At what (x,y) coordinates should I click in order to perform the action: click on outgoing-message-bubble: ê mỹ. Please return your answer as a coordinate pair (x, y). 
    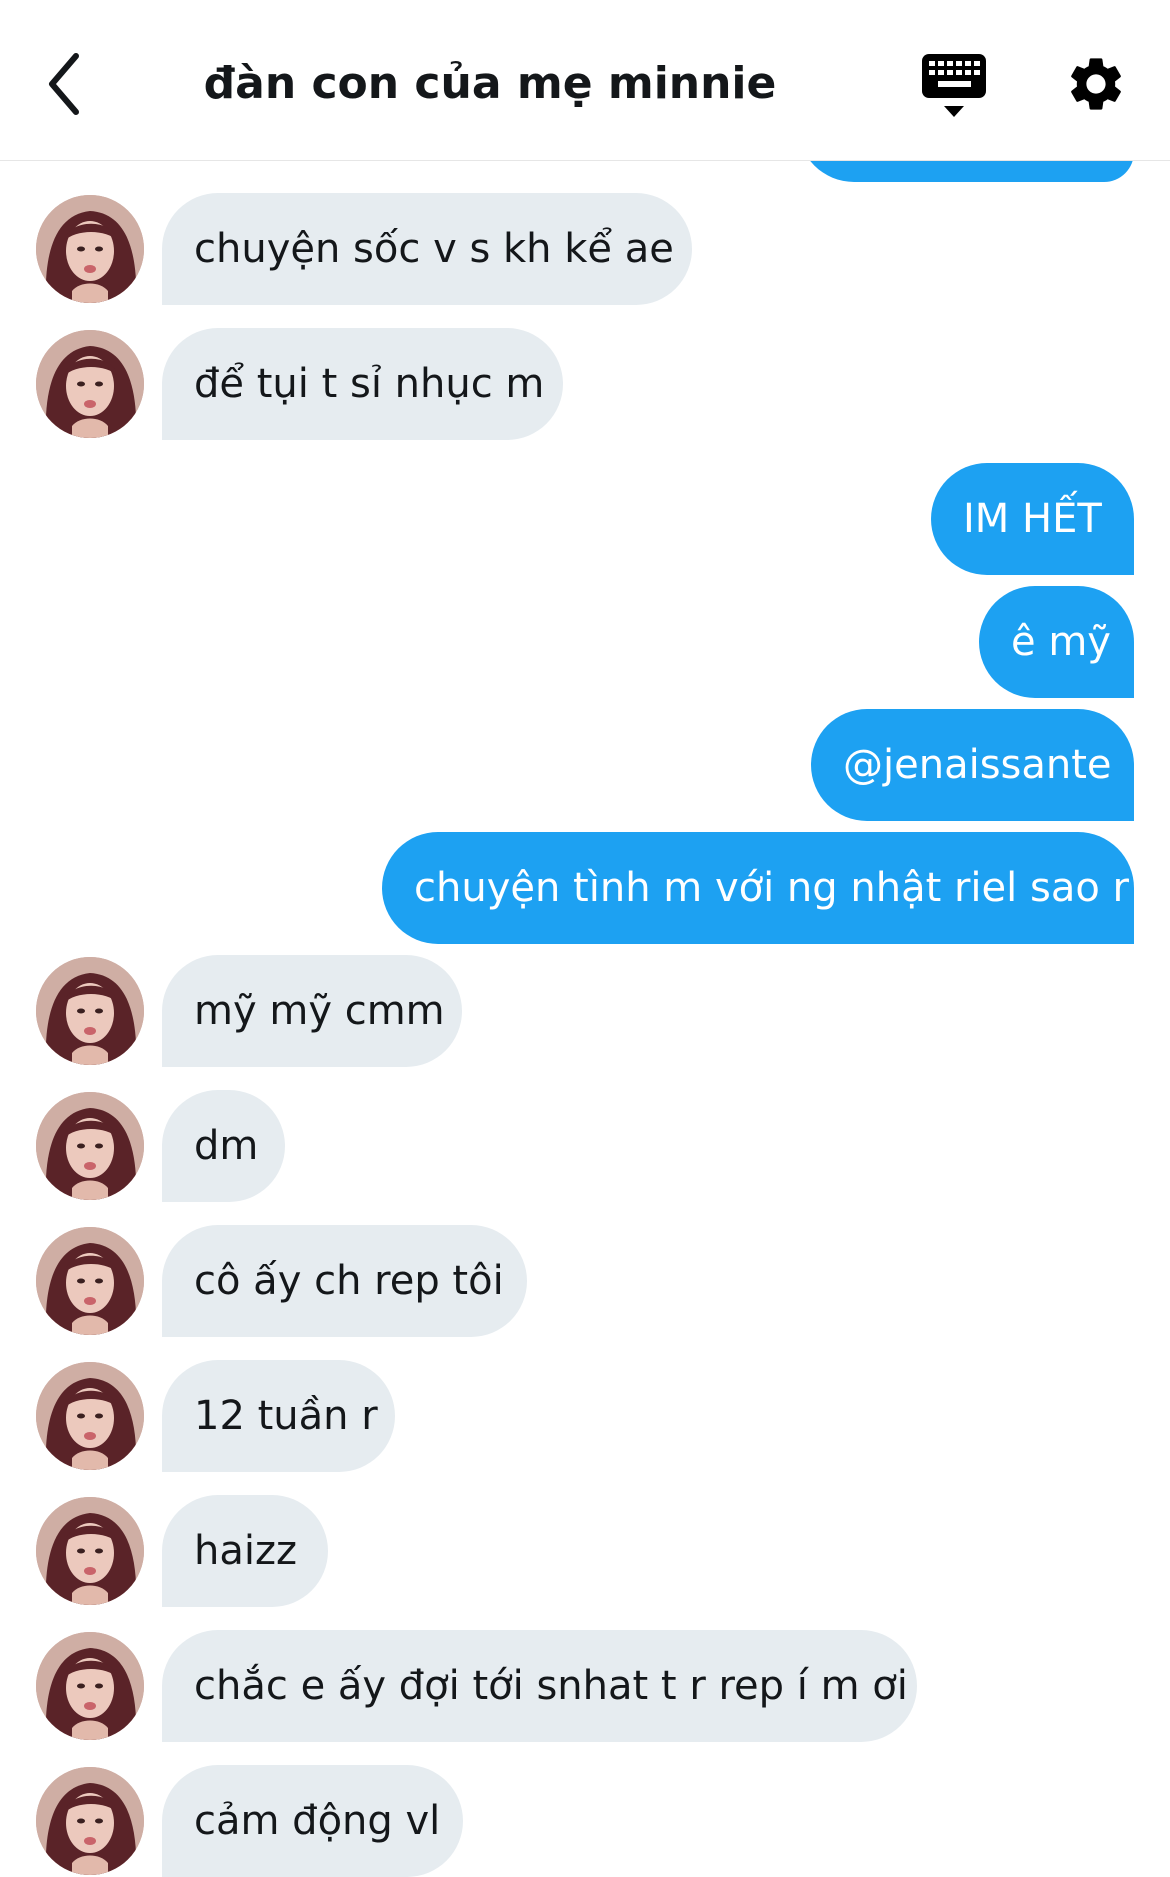
    Looking at the image, I should click on (1056, 642).